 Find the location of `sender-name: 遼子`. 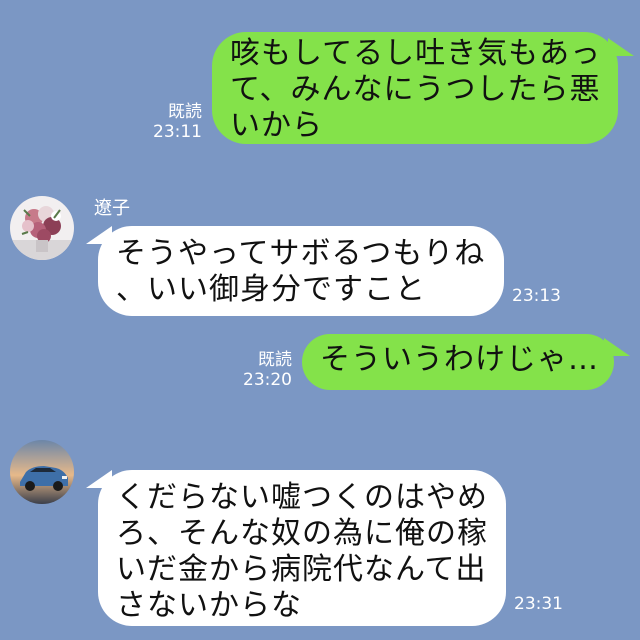

sender-name: 遼子 is located at coordinates (112, 208).